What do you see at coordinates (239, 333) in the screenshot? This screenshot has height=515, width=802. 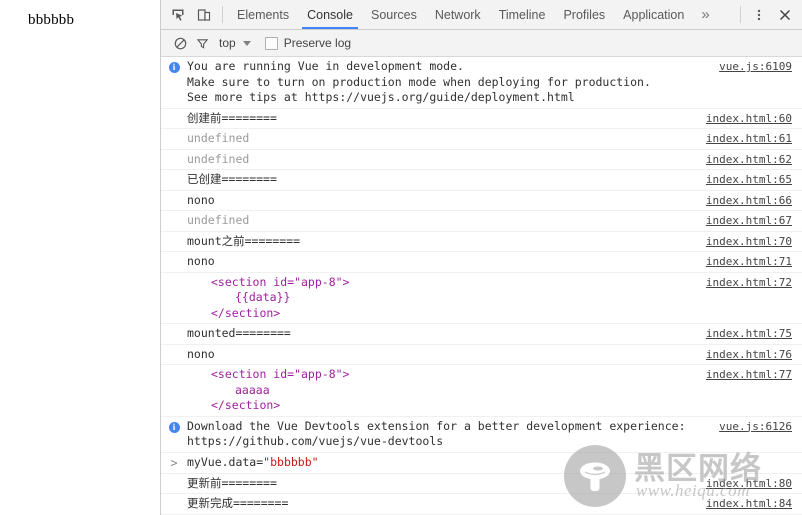 I see `console-row-text: mounted========` at bounding box center [239, 333].